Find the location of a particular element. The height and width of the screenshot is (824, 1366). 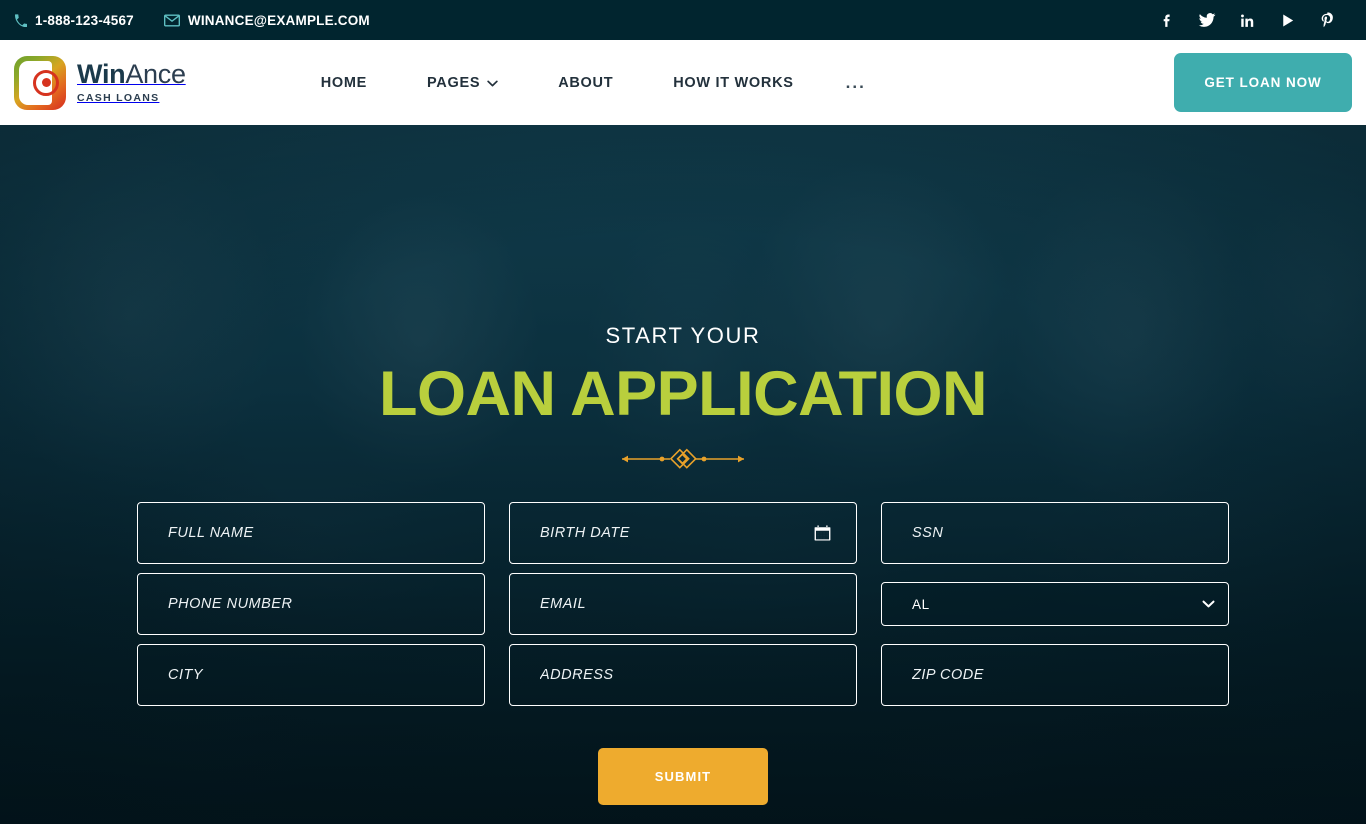

youtube-icon is located at coordinates (1287, 20).